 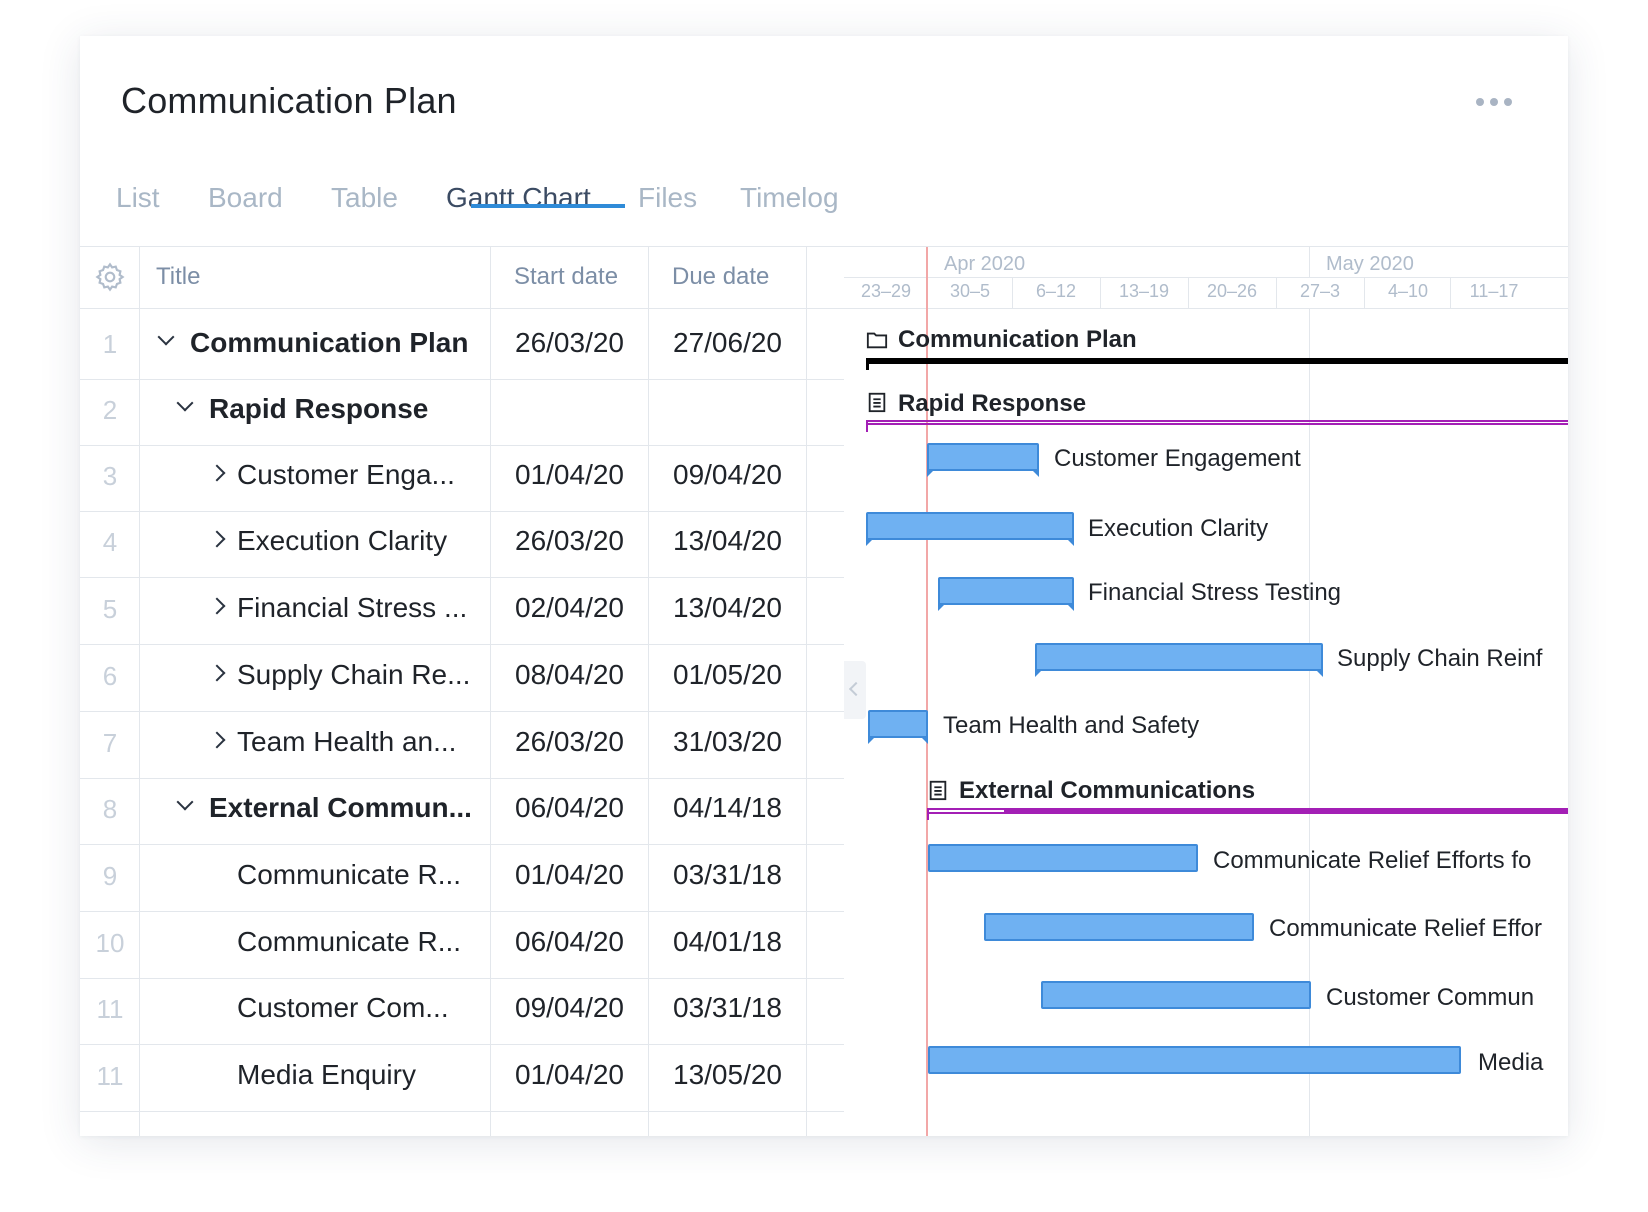 I want to click on task-bar-label: Financial Stress Testing, so click(x=1215, y=592).